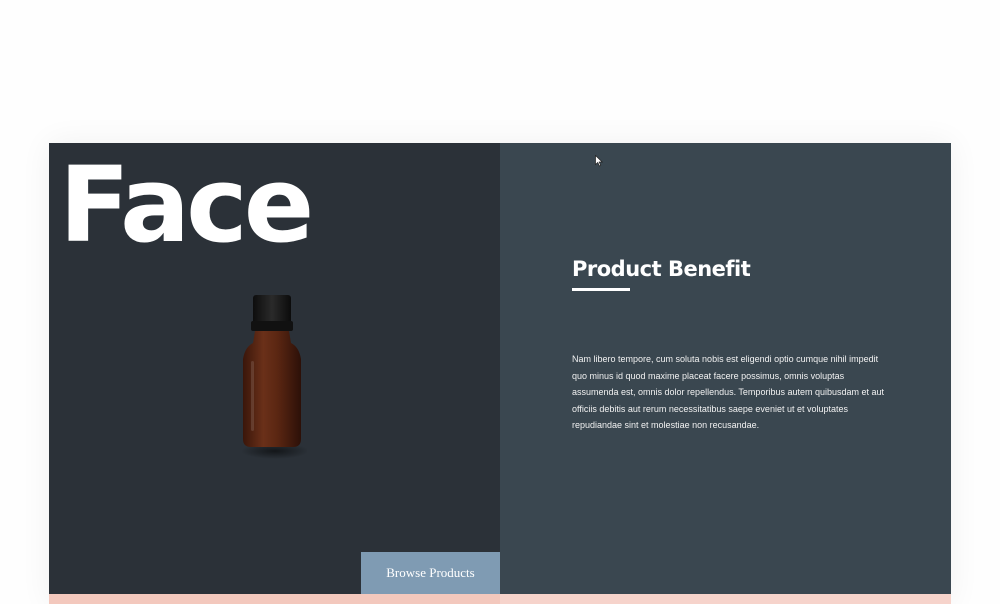 This screenshot has height=604, width=1000. I want to click on benefit-title: Product Benefit, so click(661, 269).